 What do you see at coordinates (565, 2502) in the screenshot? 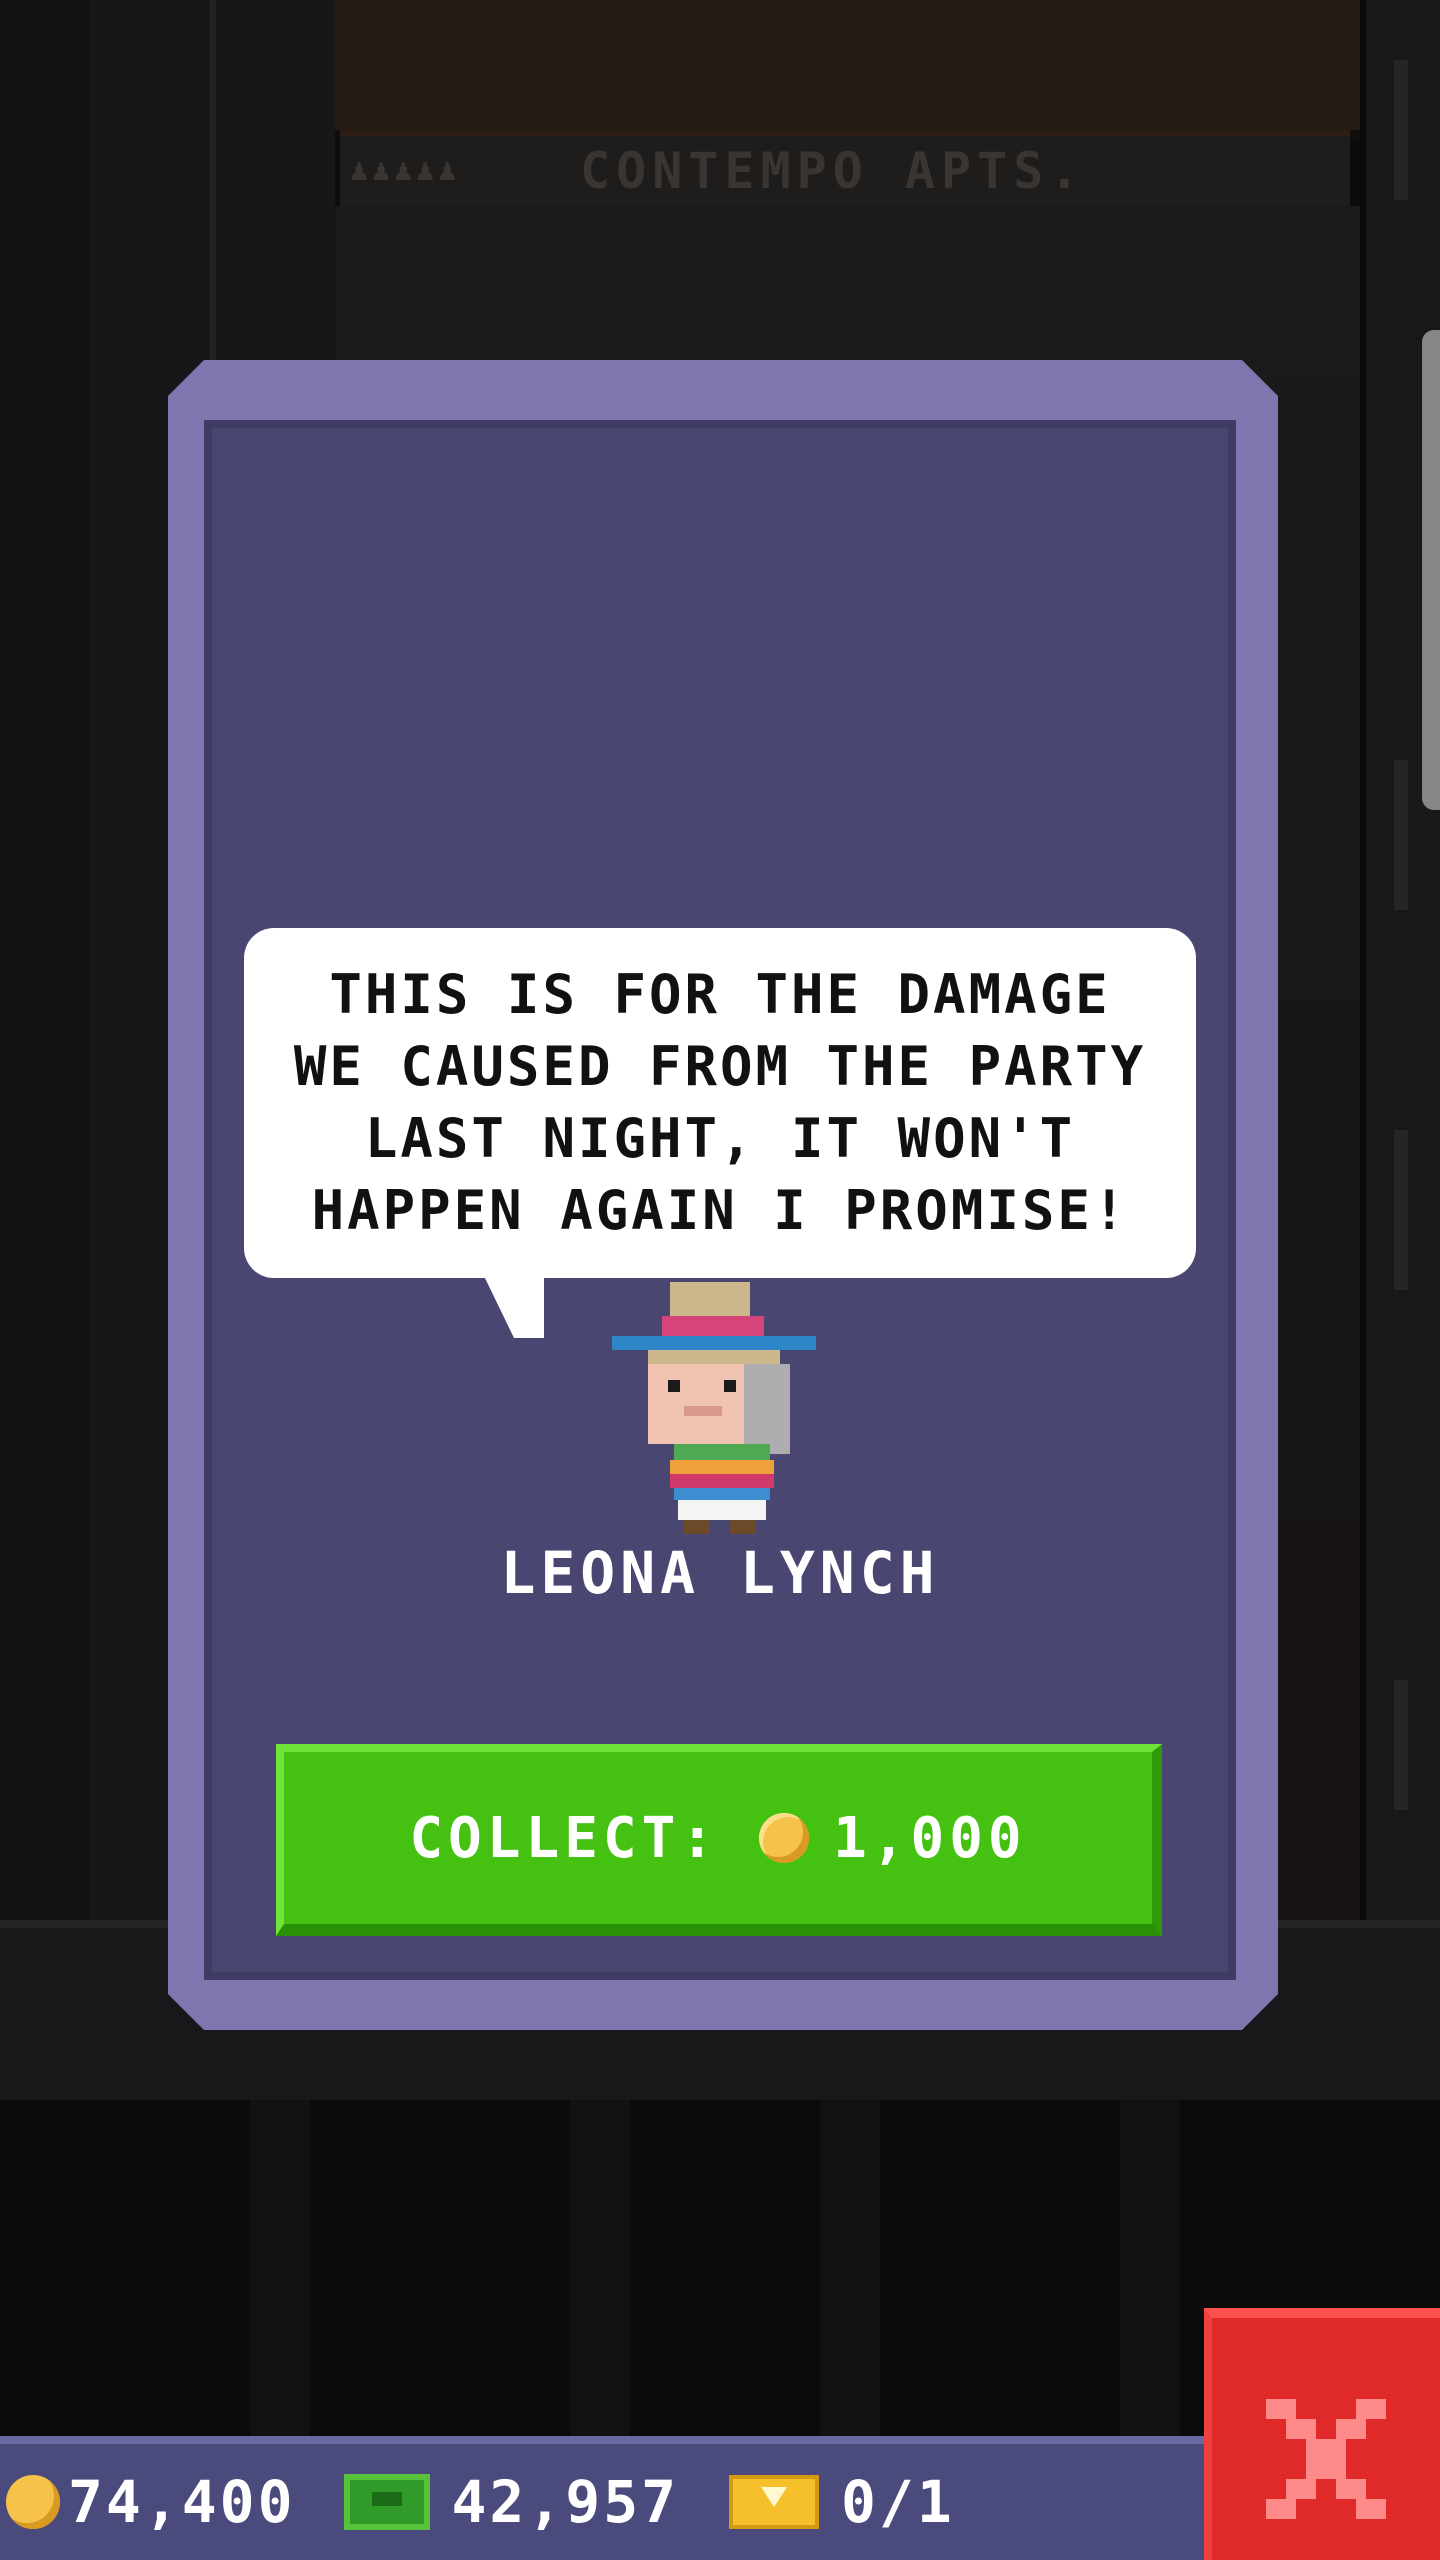
I see `bux-value: 42,957` at bounding box center [565, 2502].